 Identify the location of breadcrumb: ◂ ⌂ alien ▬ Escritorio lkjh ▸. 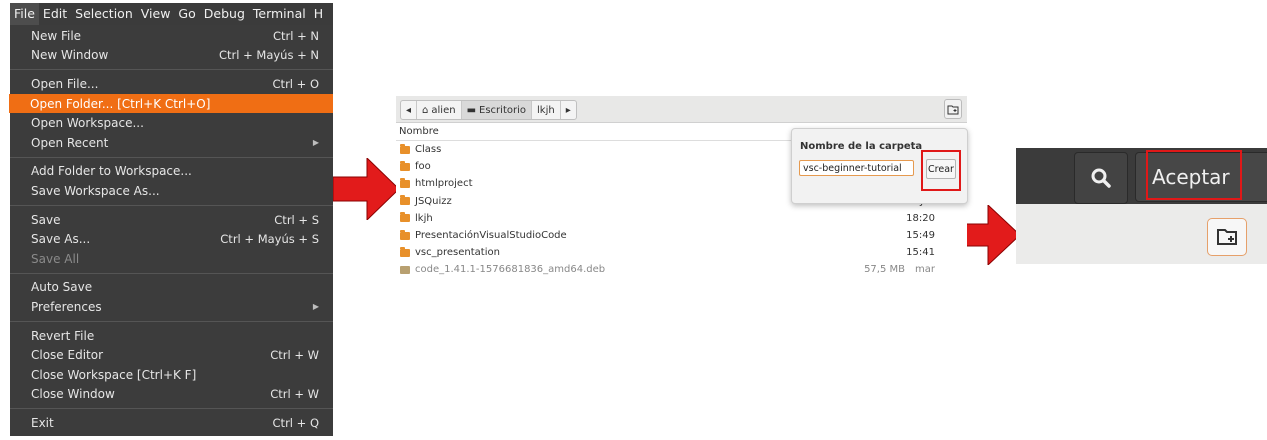
(488, 110).